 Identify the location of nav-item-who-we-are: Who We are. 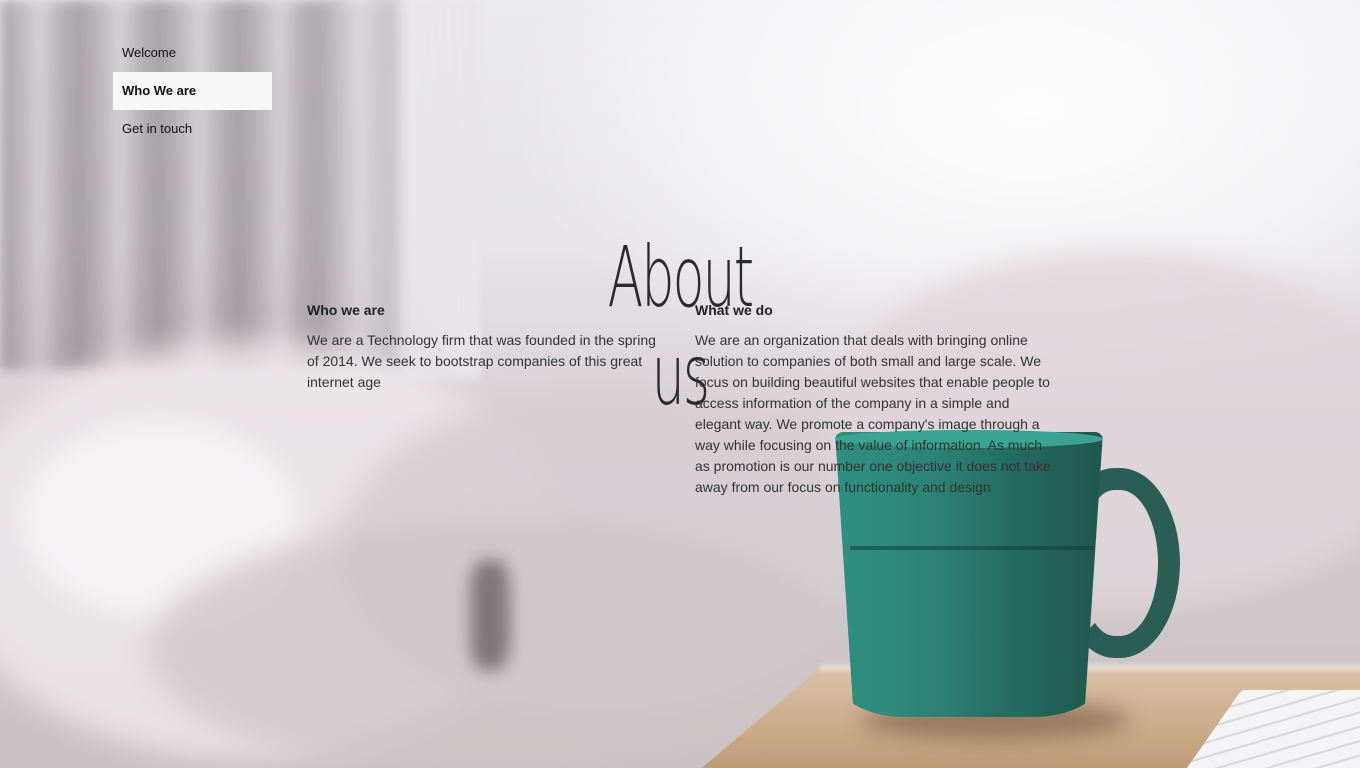
(192, 91).